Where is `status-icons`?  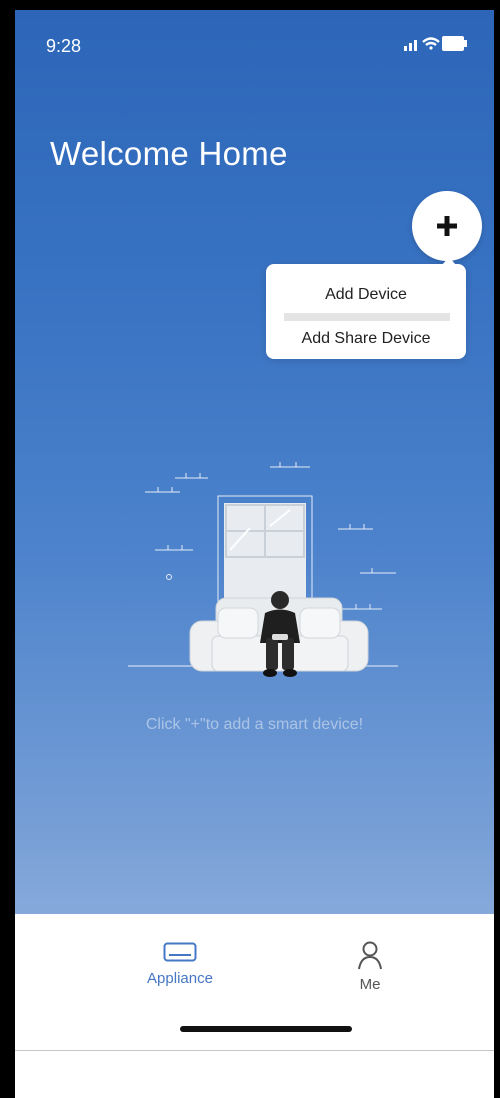 status-icons is located at coordinates (437, 45).